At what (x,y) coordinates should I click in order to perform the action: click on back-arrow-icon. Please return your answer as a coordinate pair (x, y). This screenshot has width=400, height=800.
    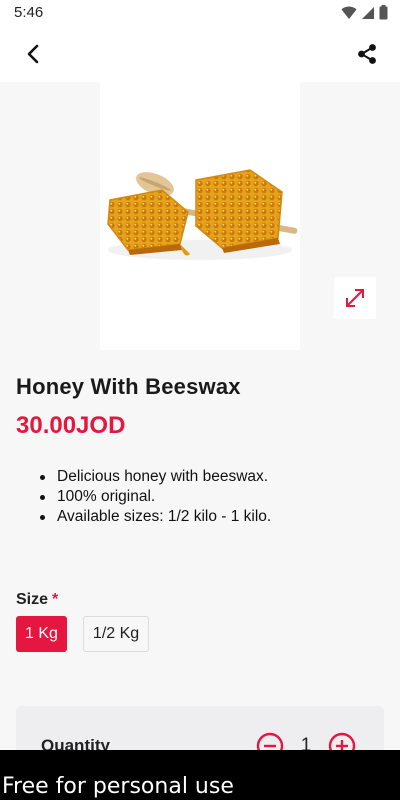
    Looking at the image, I should click on (33, 54).